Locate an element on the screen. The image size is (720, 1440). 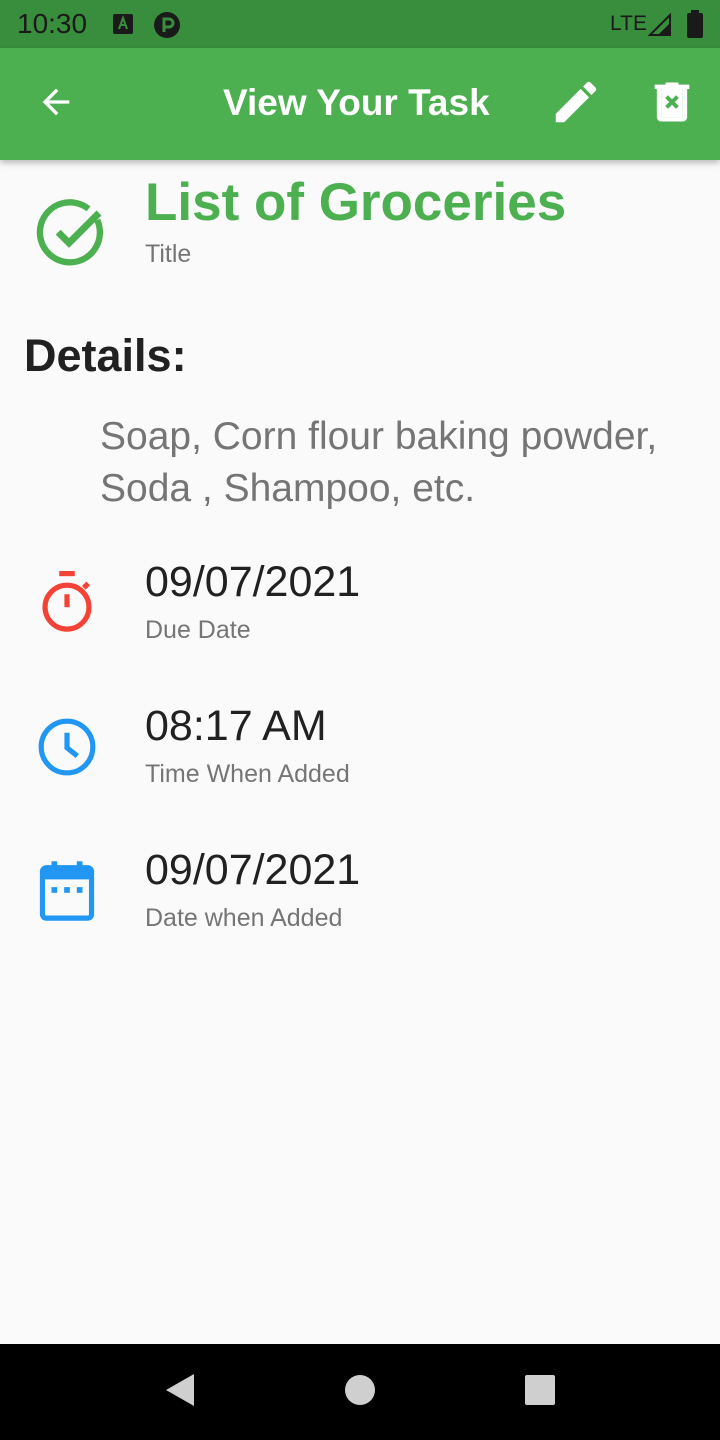
delete-button is located at coordinates (672, 104).